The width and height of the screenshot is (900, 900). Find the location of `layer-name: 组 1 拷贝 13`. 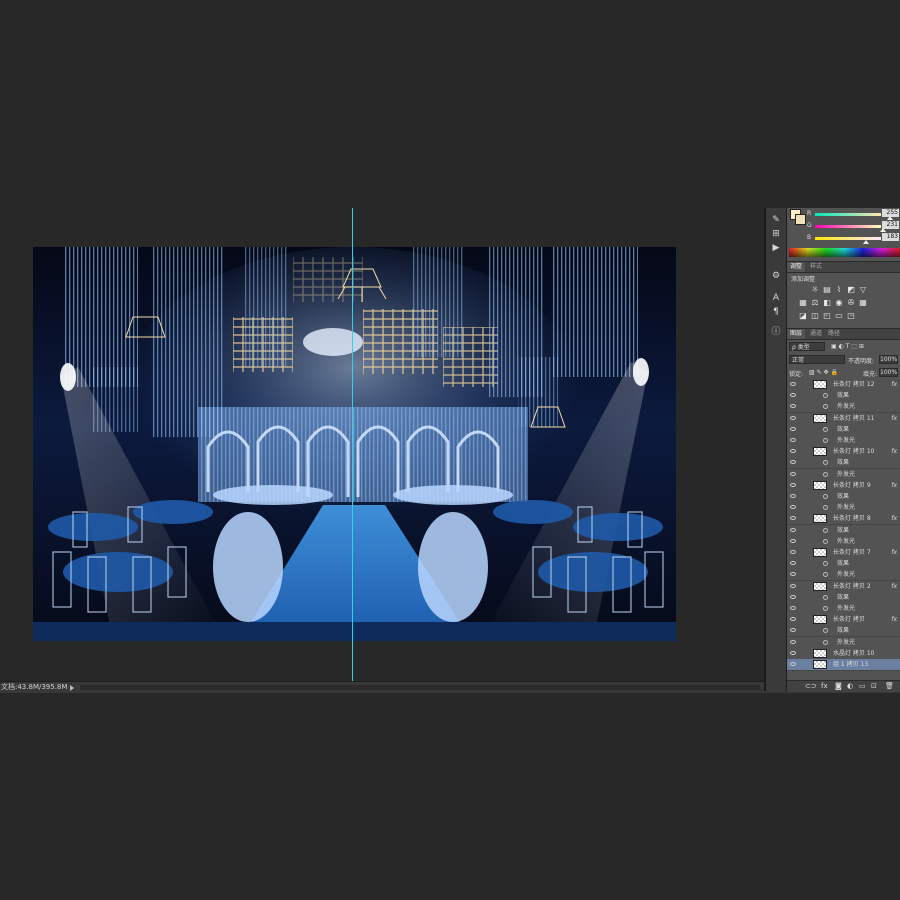

layer-name: 组 1 拷贝 13 is located at coordinates (850, 664).